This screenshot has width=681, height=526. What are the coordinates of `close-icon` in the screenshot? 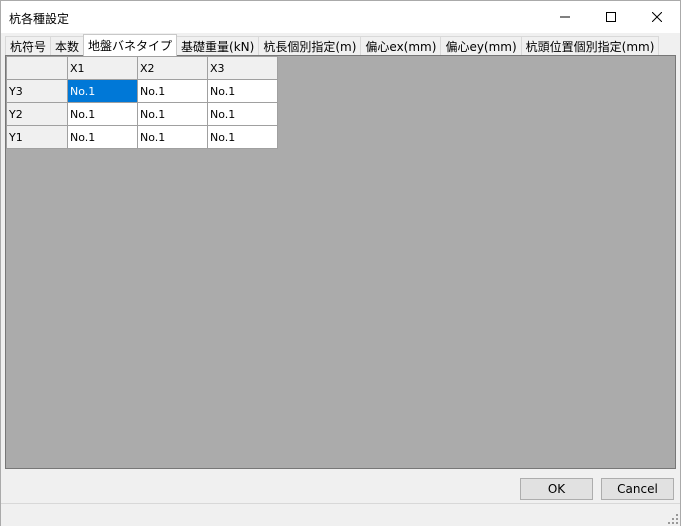 It's located at (657, 17).